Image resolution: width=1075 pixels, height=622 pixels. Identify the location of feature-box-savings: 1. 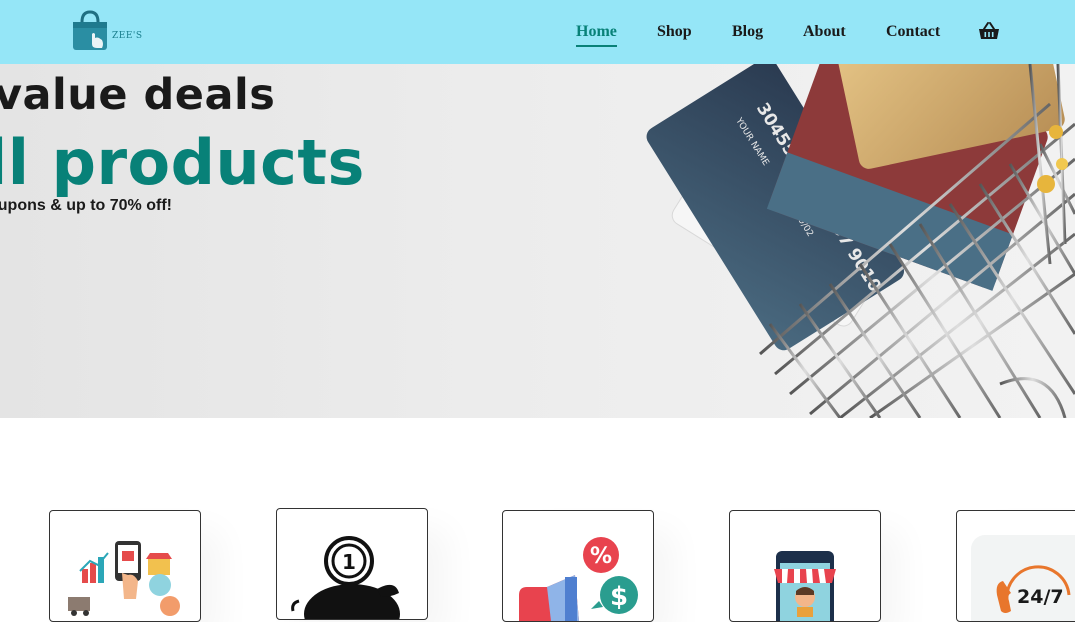
(352, 564).